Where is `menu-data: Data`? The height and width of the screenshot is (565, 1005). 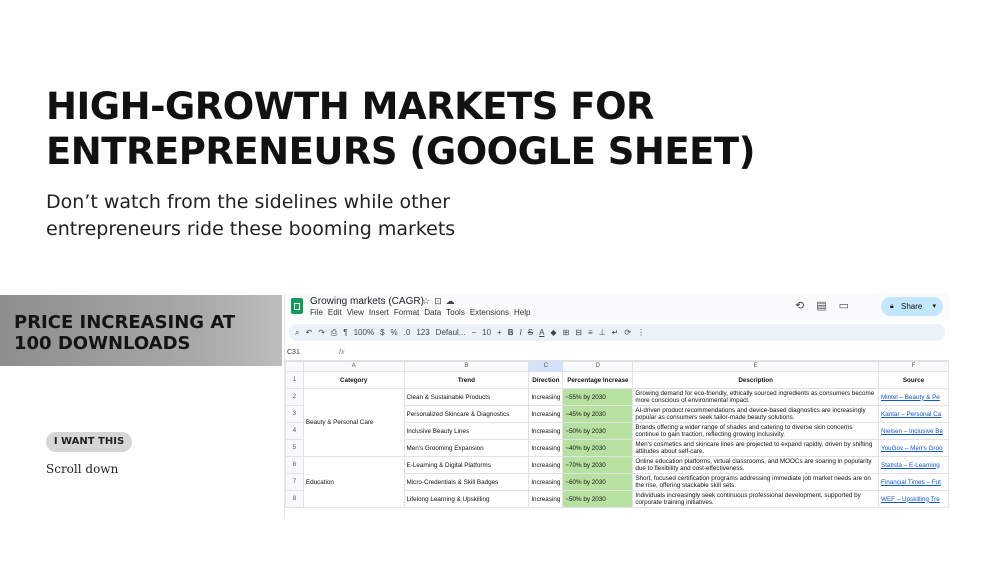
menu-data: Data is located at coordinates (432, 312).